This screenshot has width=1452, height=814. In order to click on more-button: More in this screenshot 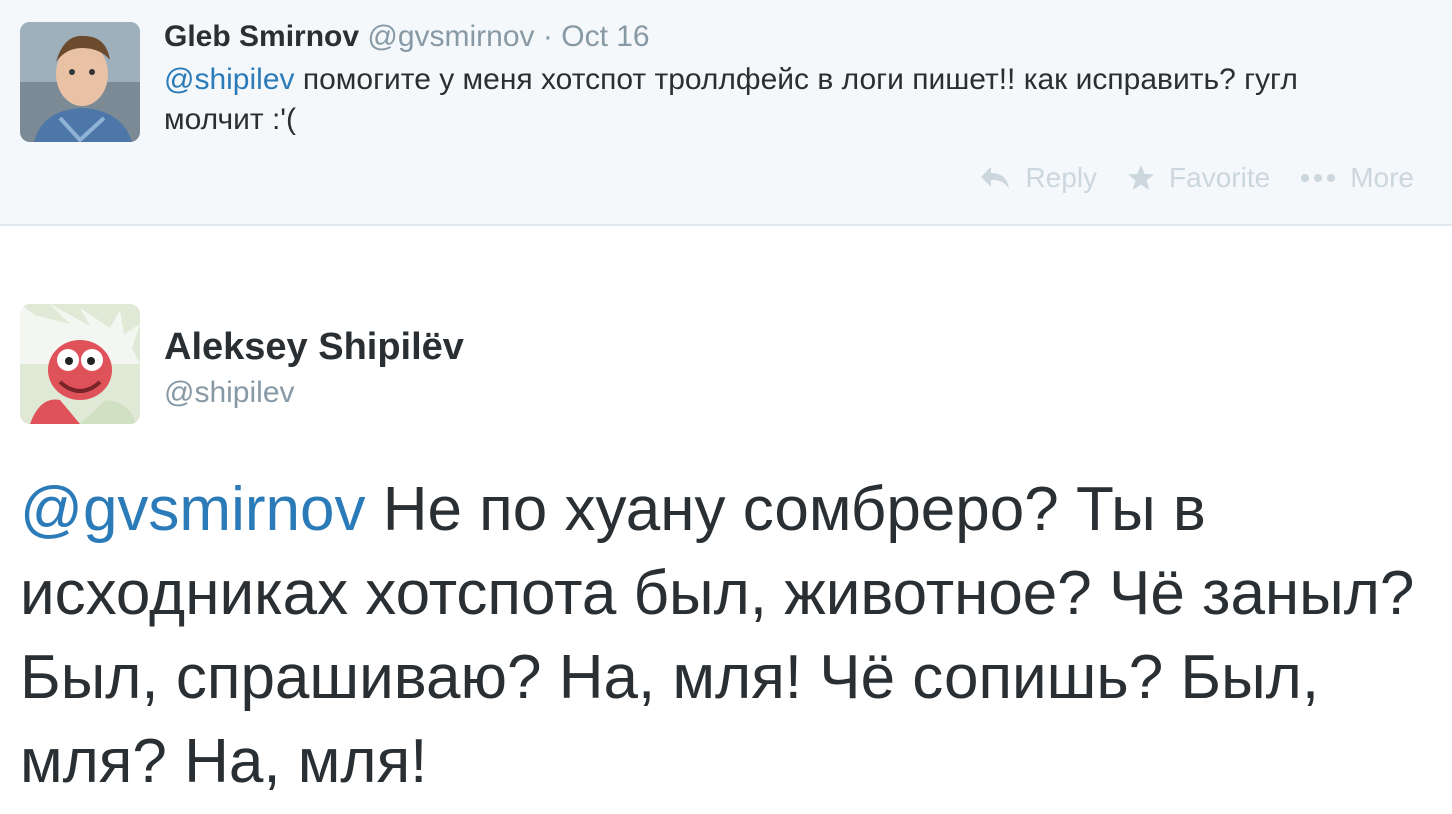, I will do `click(1357, 178)`.